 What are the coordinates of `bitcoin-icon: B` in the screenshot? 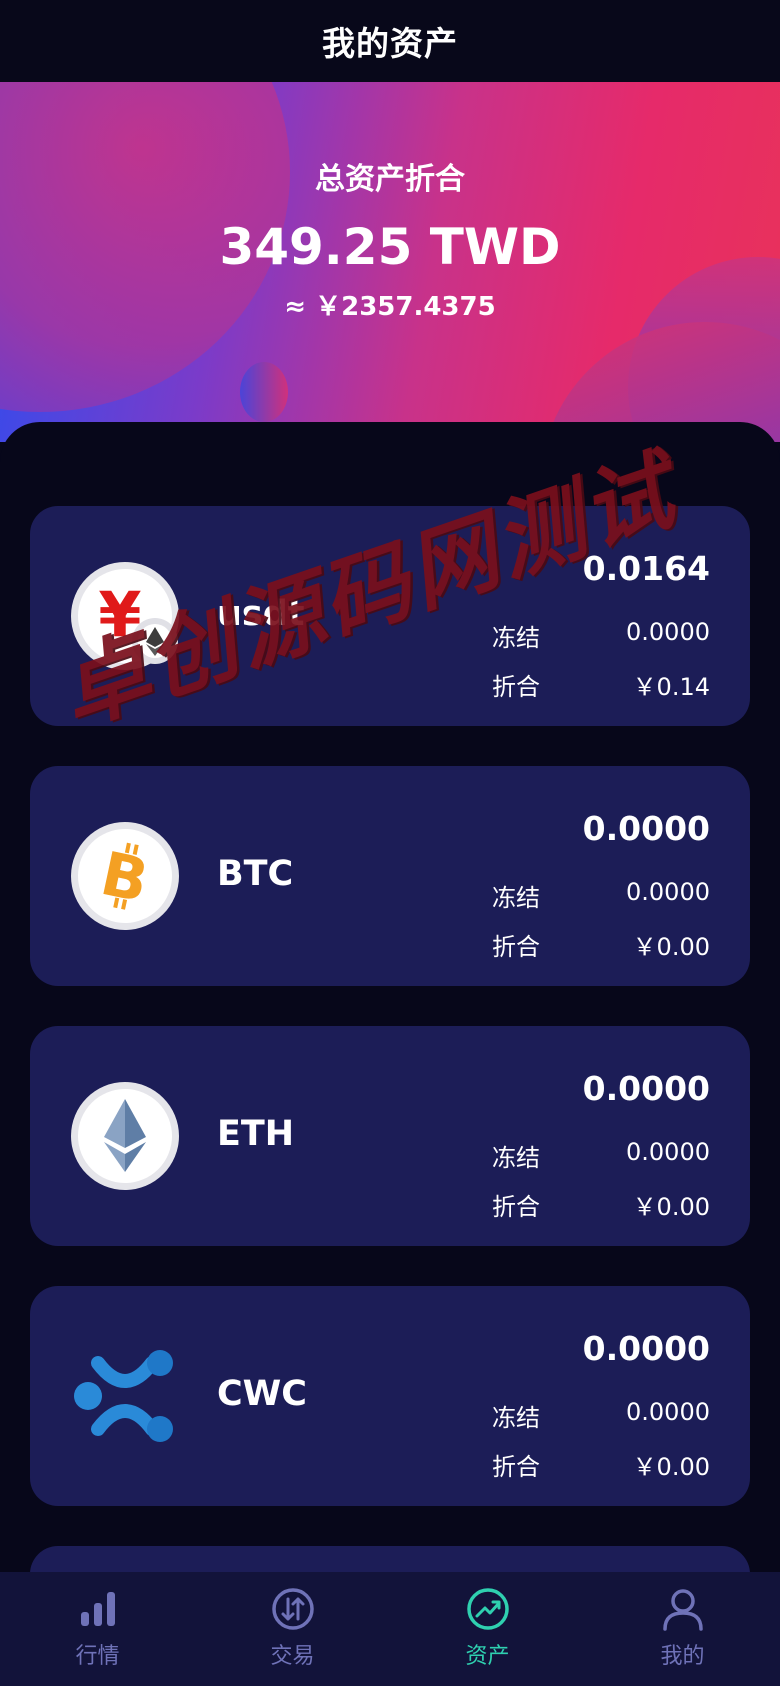 It's located at (125, 876).